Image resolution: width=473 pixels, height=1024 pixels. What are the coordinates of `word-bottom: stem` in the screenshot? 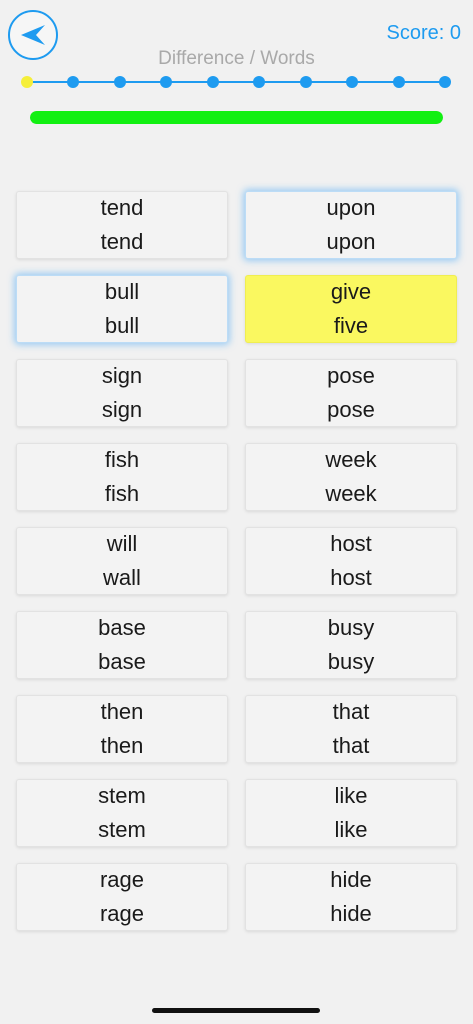 It's located at (122, 829).